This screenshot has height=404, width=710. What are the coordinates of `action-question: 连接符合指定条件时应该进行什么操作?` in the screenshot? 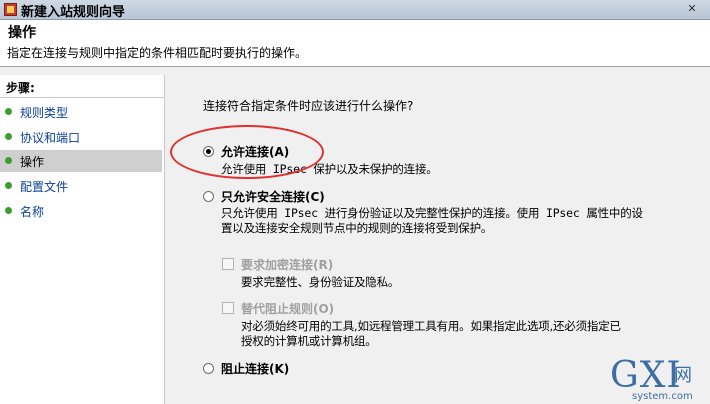 It's located at (308, 106).